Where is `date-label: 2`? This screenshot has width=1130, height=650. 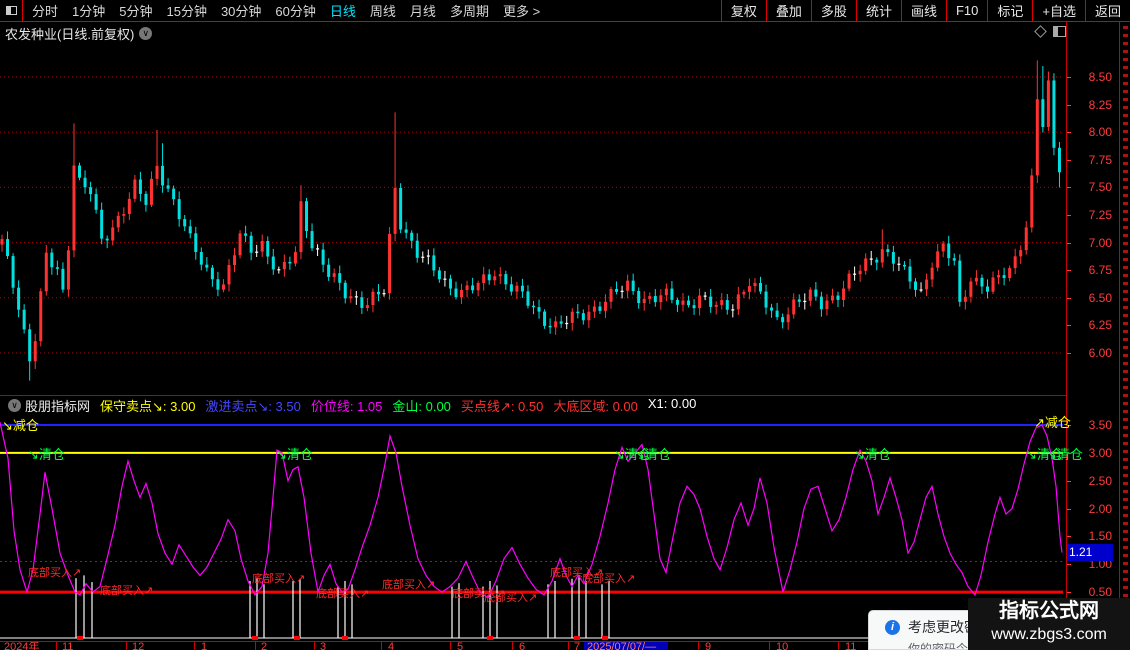 date-label: 2 is located at coordinates (264, 646).